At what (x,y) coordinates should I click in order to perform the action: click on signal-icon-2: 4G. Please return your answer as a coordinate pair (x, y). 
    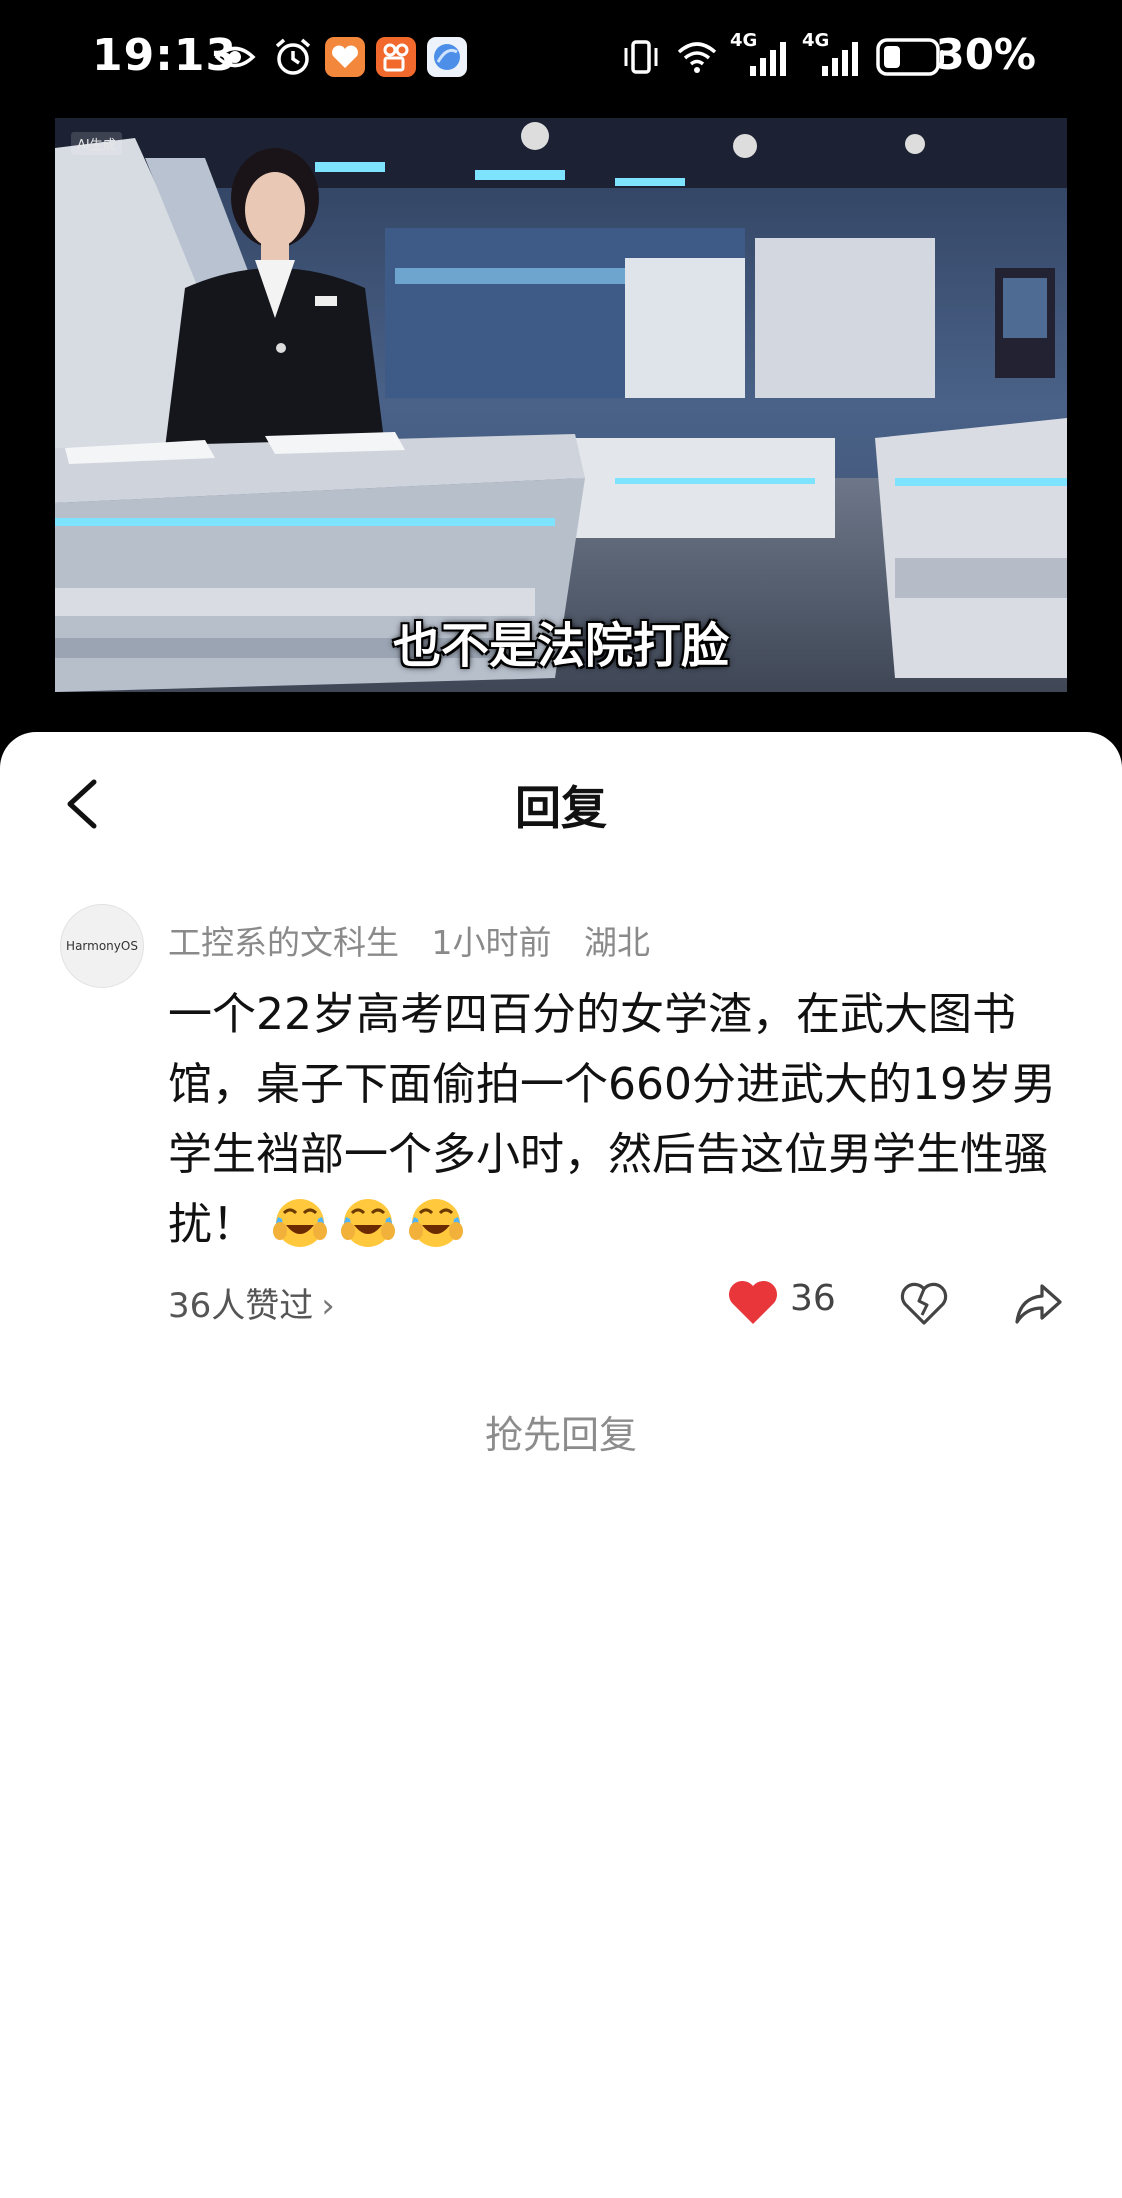
    Looking at the image, I should click on (834, 55).